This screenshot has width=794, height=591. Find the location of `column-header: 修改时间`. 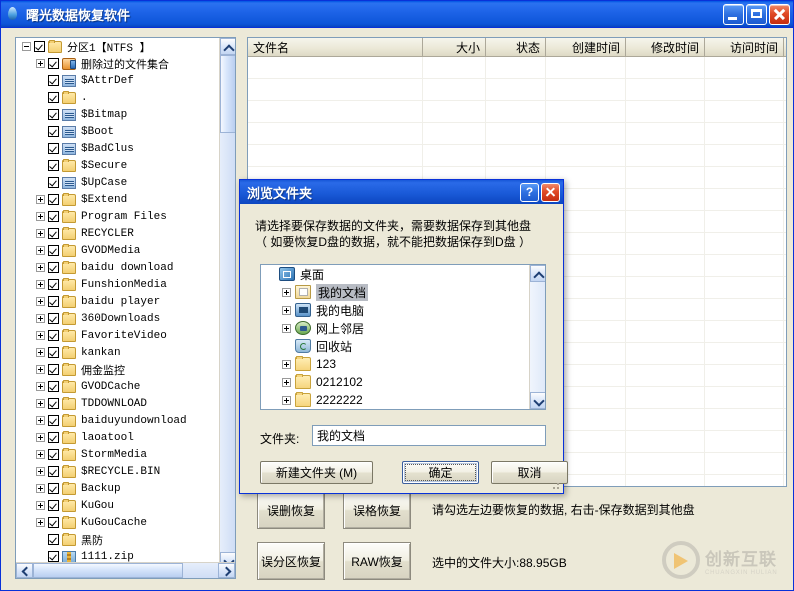

column-header: 修改时间 is located at coordinates (665, 47).